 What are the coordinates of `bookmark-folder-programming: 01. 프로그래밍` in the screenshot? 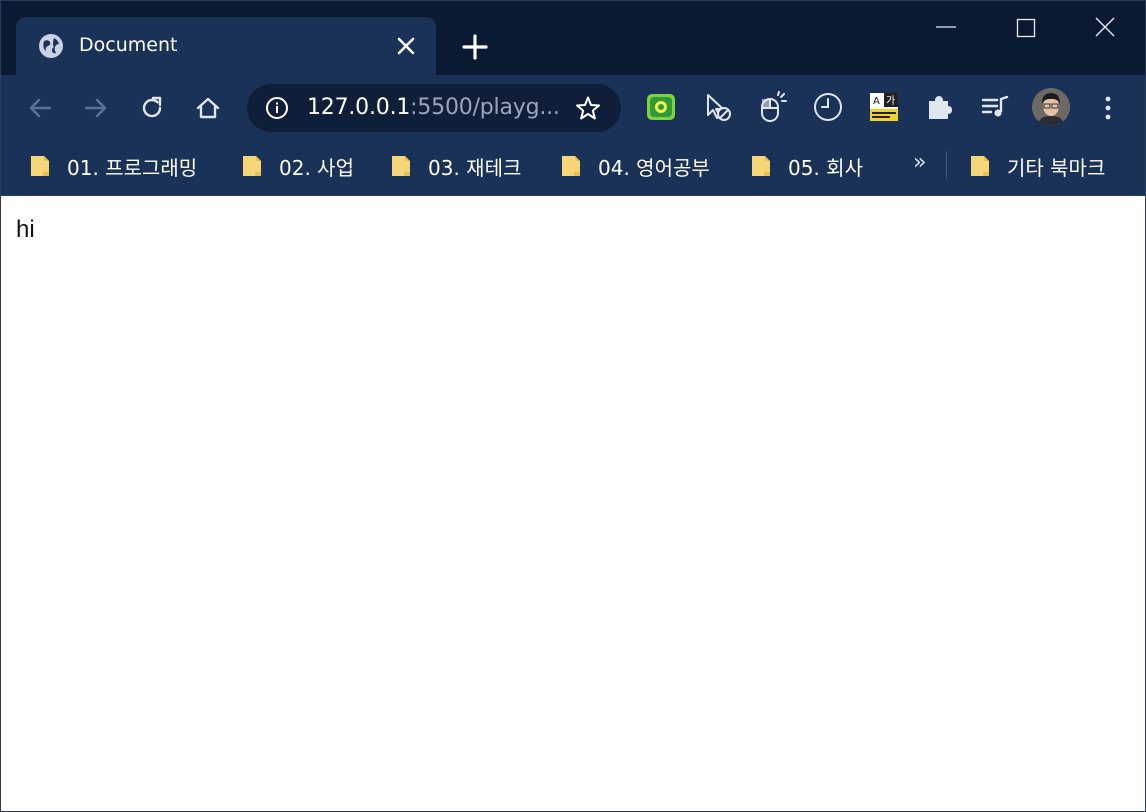 It's located at (113, 166).